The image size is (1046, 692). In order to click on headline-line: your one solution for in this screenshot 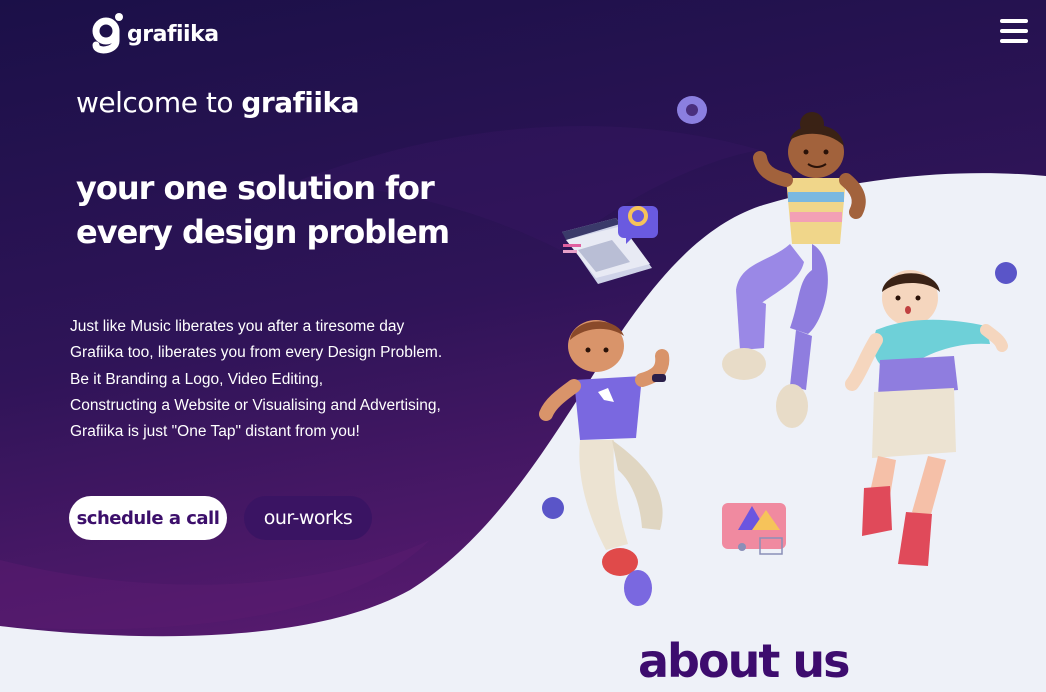, I will do `click(255, 188)`.